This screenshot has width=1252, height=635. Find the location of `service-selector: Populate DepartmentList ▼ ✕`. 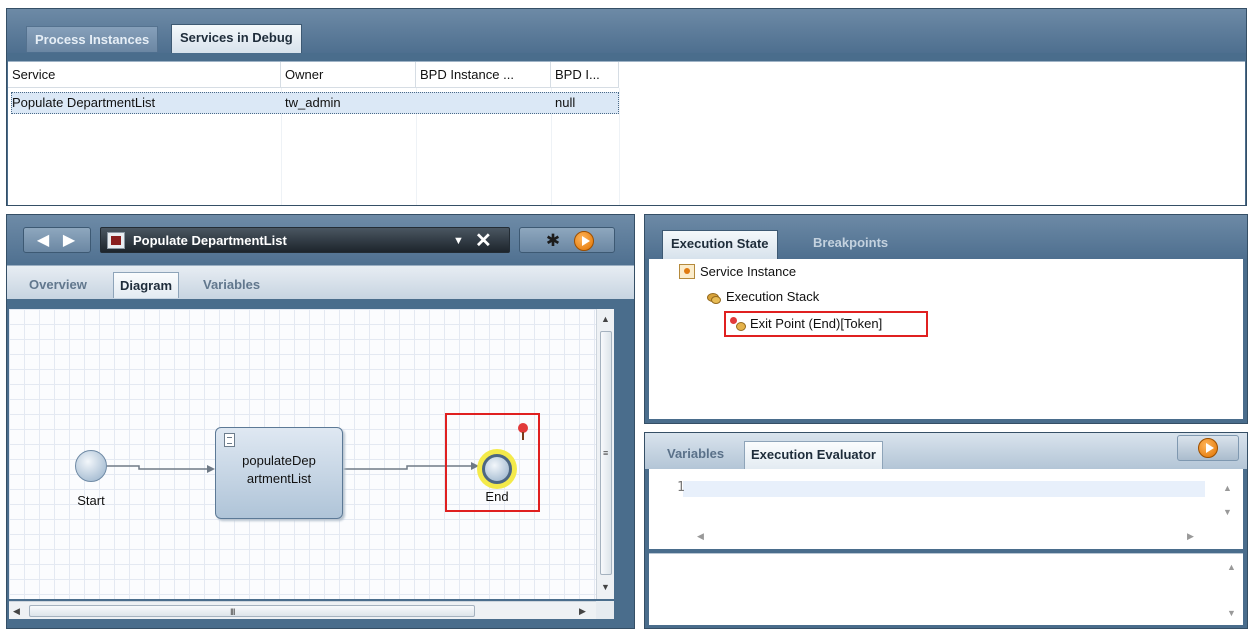

service-selector: Populate DepartmentList ▼ ✕ is located at coordinates (305, 240).